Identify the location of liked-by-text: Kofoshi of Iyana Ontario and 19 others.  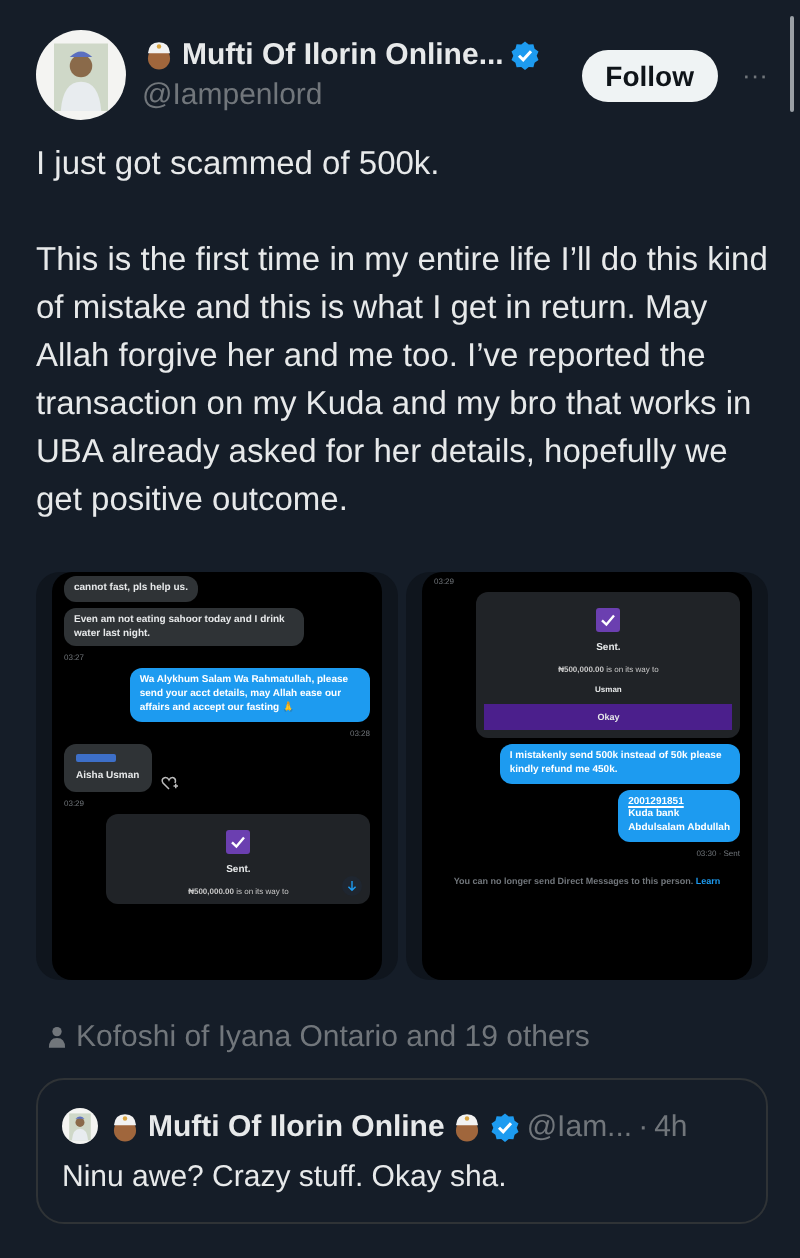
(333, 1037).